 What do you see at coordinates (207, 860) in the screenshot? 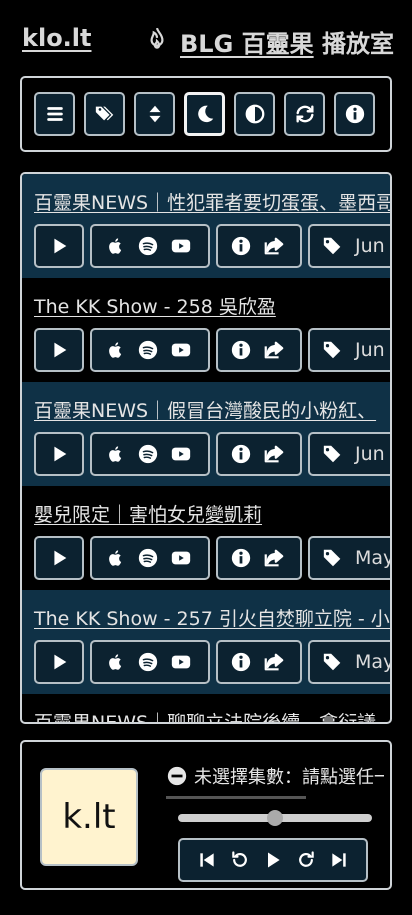
I see `skip-back-icon` at bounding box center [207, 860].